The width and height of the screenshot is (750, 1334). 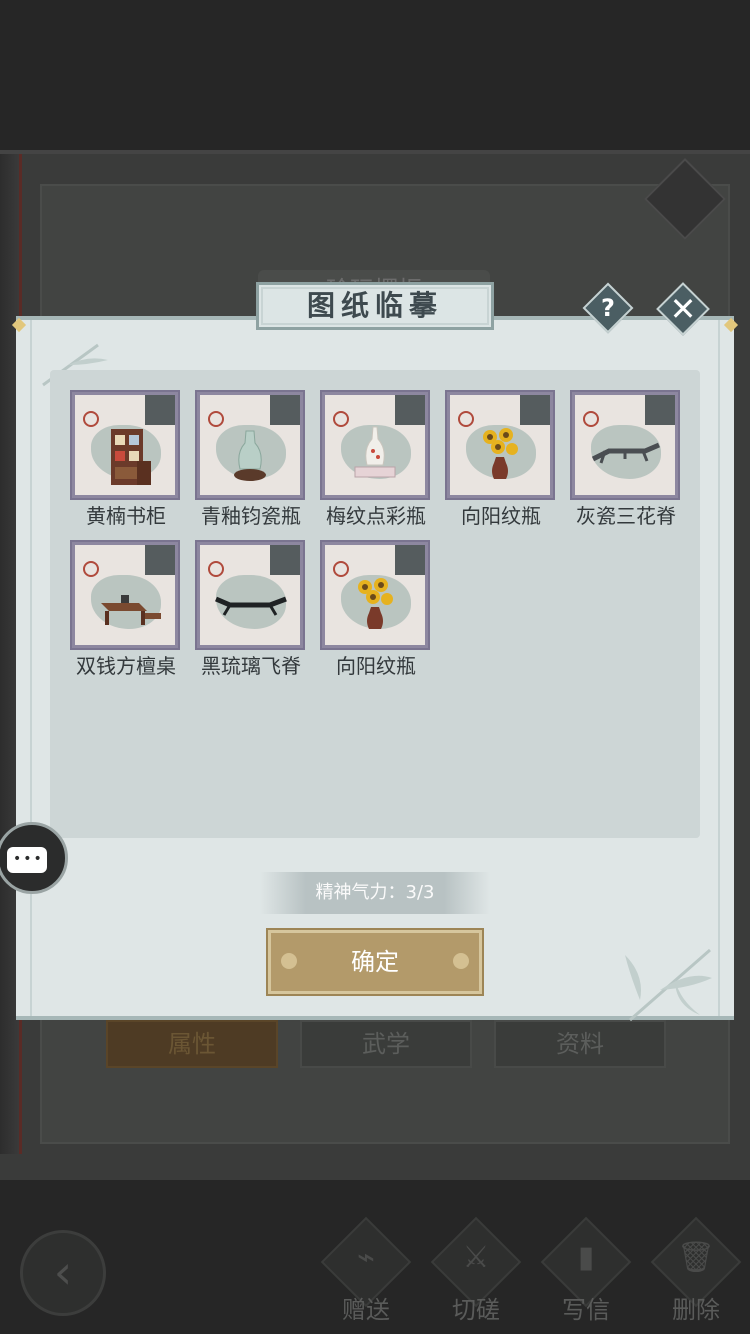 I want to click on item-name: 双钱方檀桌, so click(x=126, y=666).